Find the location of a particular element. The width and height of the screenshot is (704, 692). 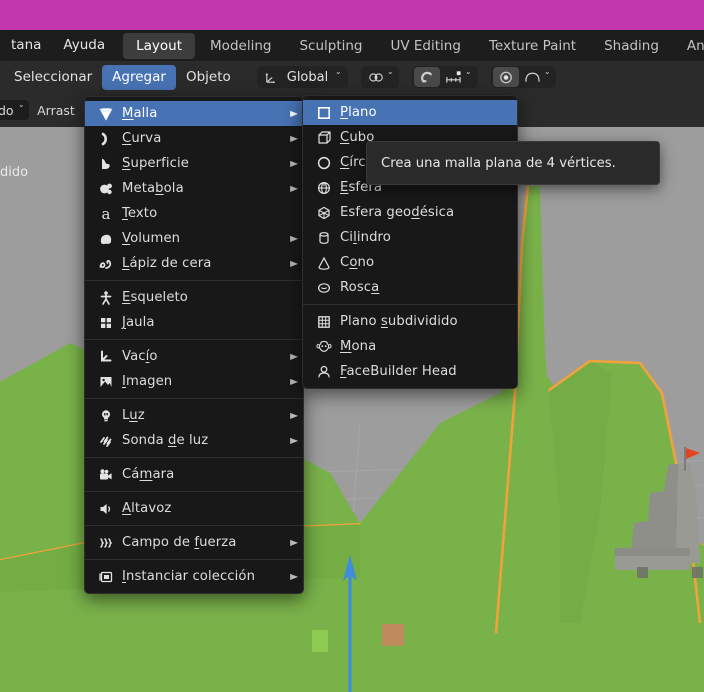

tab-layout: Layout is located at coordinates (159, 45).